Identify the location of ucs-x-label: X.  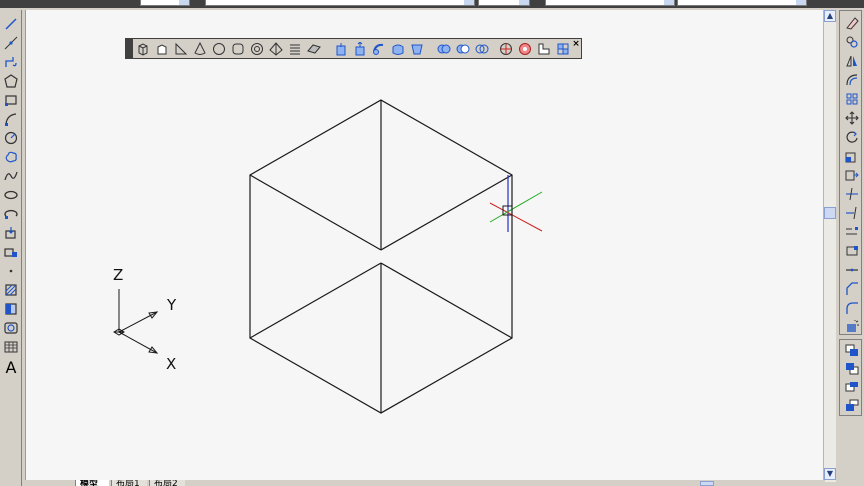
(171, 364).